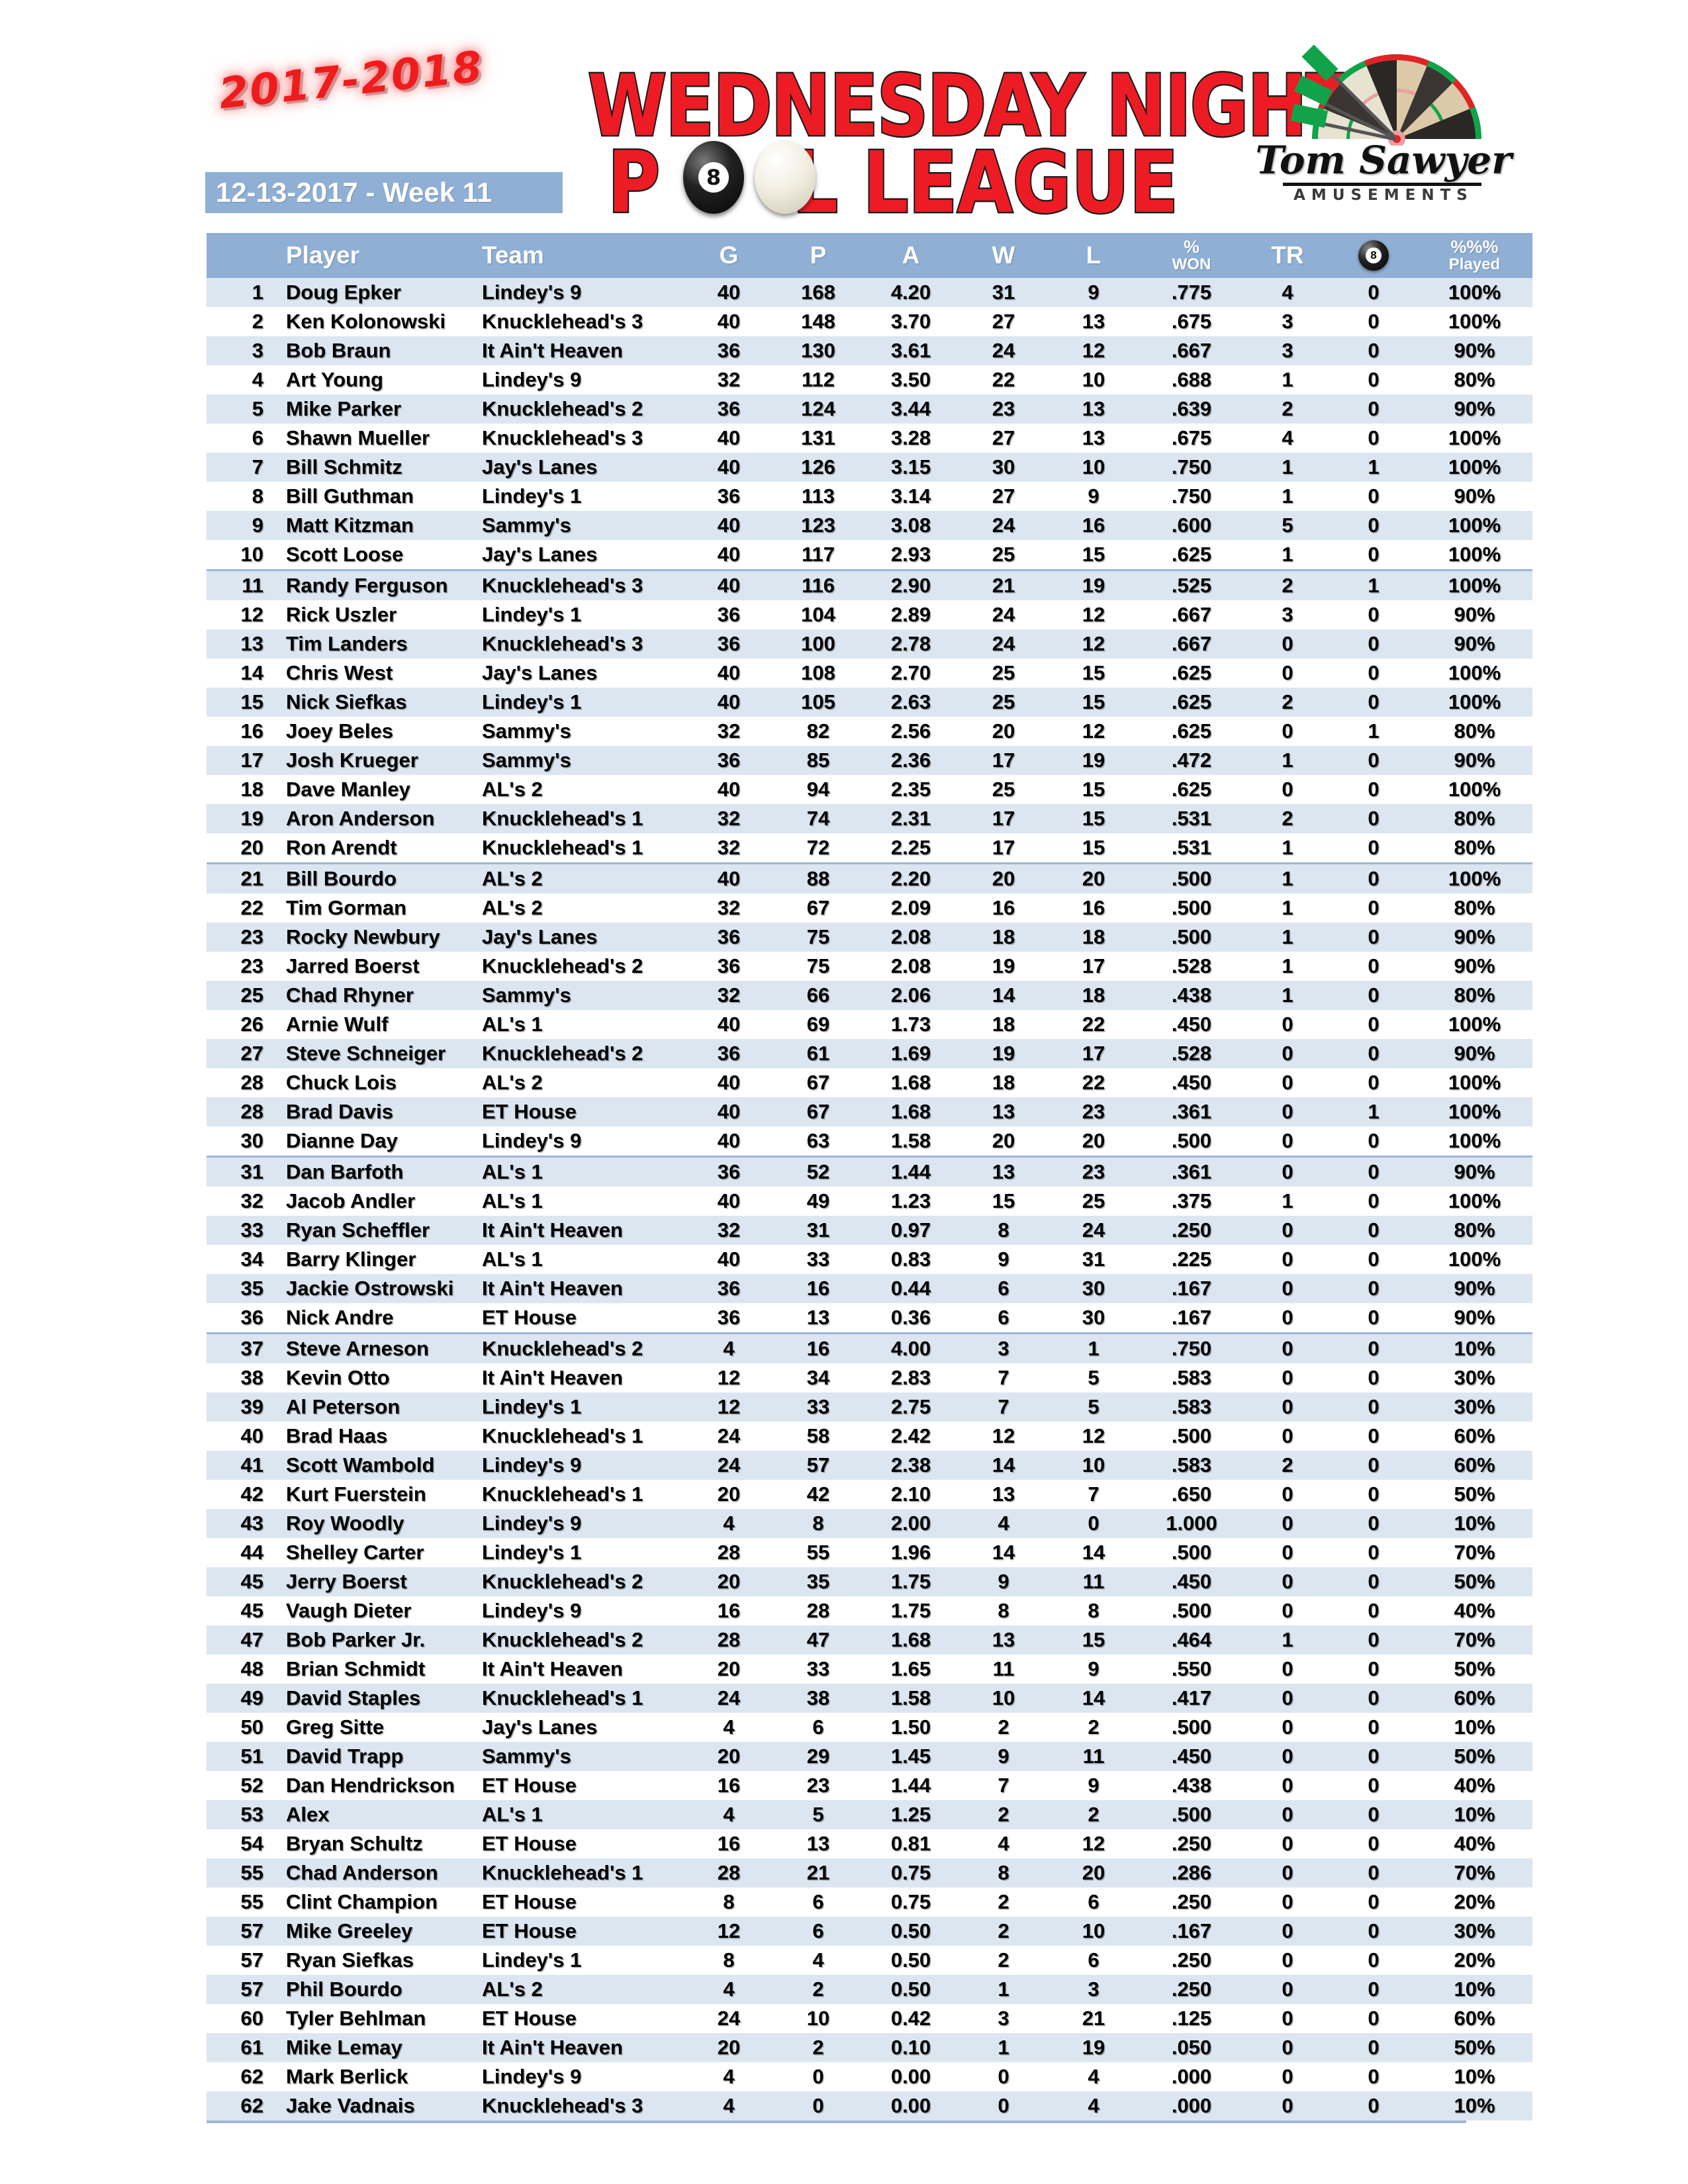 Image resolution: width=1688 pixels, height=2184 pixels. What do you see at coordinates (911, 2076) in the screenshot?
I see `average-cell: 0.00` at bounding box center [911, 2076].